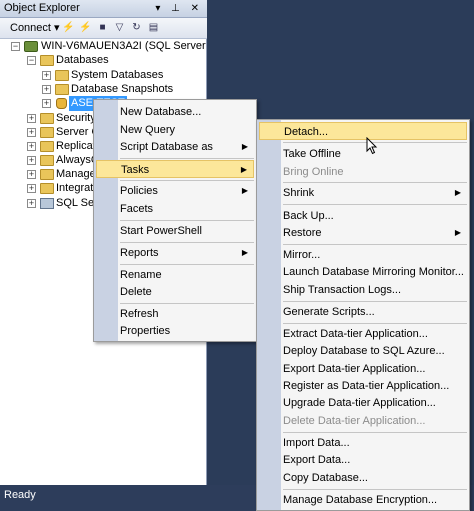  What do you see at coordinates (175, 169) in the screenshot?
I see `menu-item-tasks: Tasks ▶` at bounding box center [175, 169].